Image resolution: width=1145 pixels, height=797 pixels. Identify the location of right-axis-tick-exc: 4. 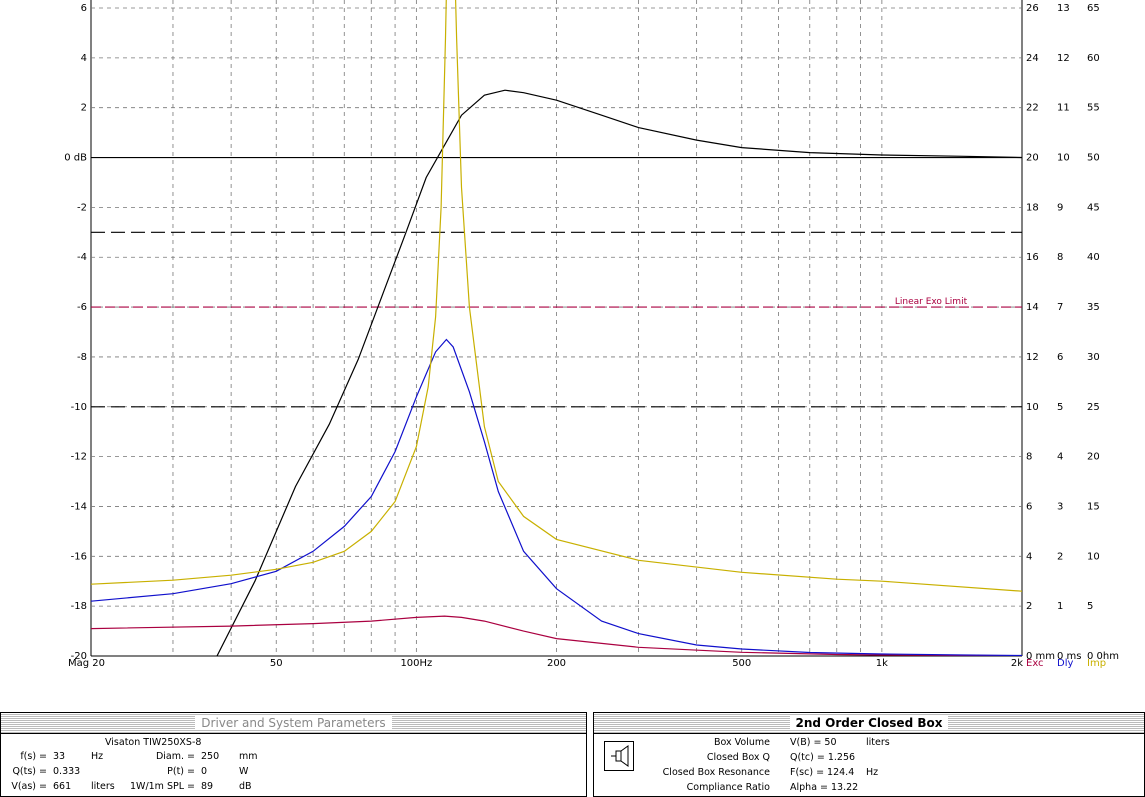
(1029, 556).